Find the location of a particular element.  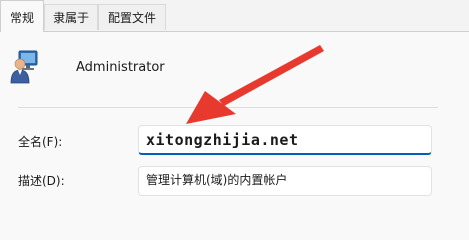

tab-panel-border is located at coordinates (234, 31).